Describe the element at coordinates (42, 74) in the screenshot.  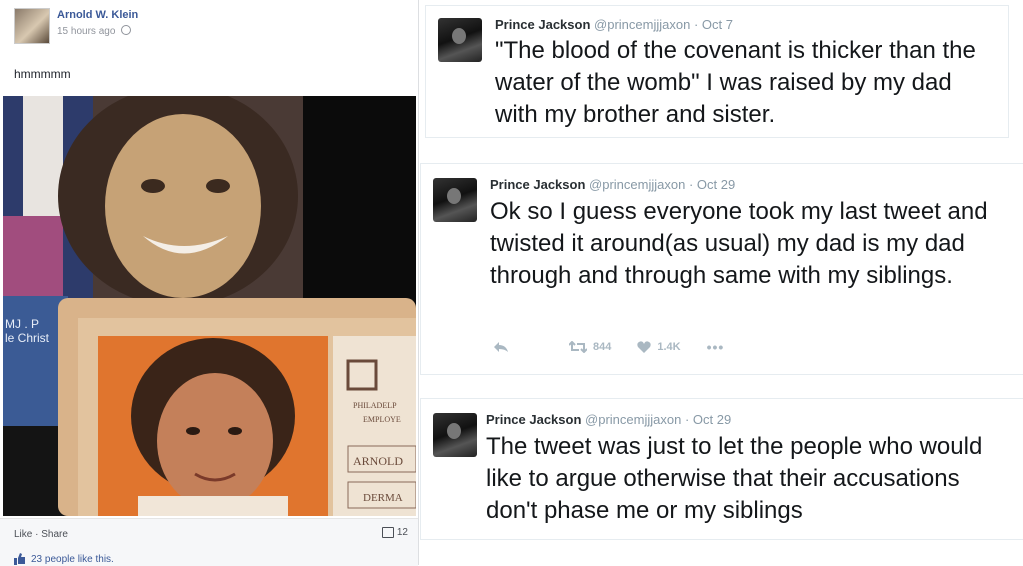
I see `post-text: hmmmmm` at that location.